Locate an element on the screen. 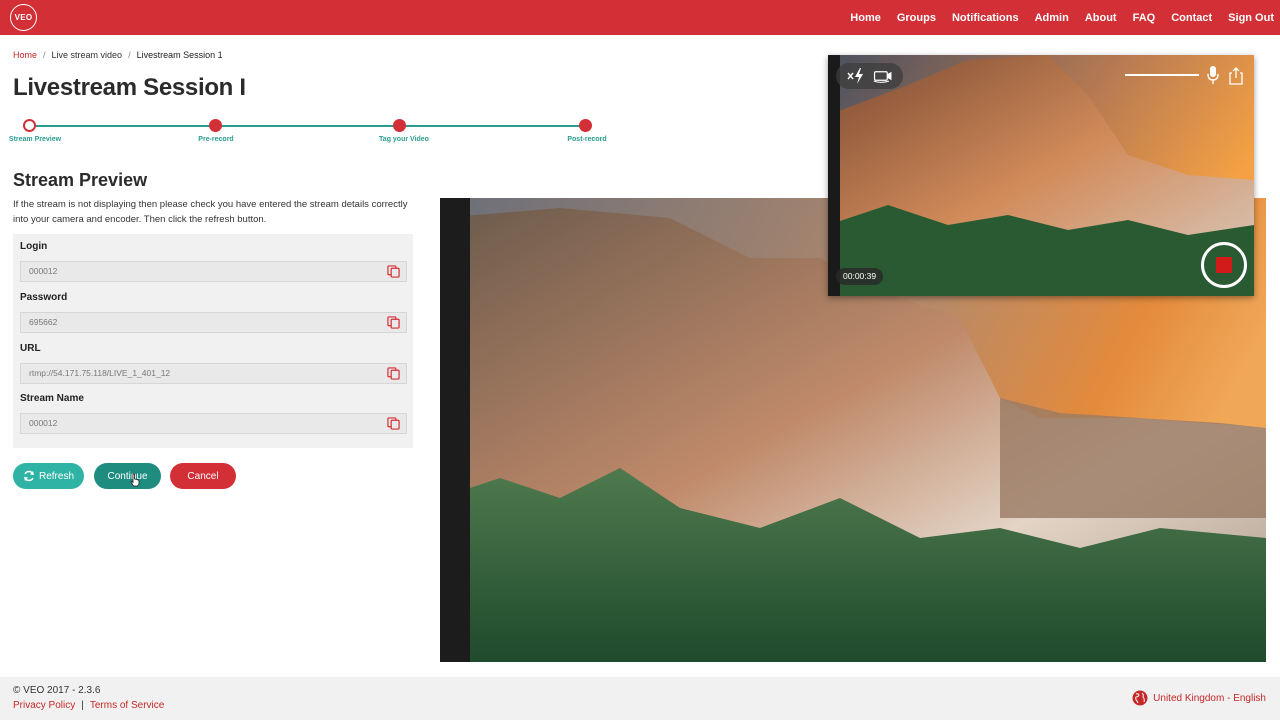 The width and height of the screenshot is (1280, 720). password-input: 695662 is located at coordinates (213, 322).